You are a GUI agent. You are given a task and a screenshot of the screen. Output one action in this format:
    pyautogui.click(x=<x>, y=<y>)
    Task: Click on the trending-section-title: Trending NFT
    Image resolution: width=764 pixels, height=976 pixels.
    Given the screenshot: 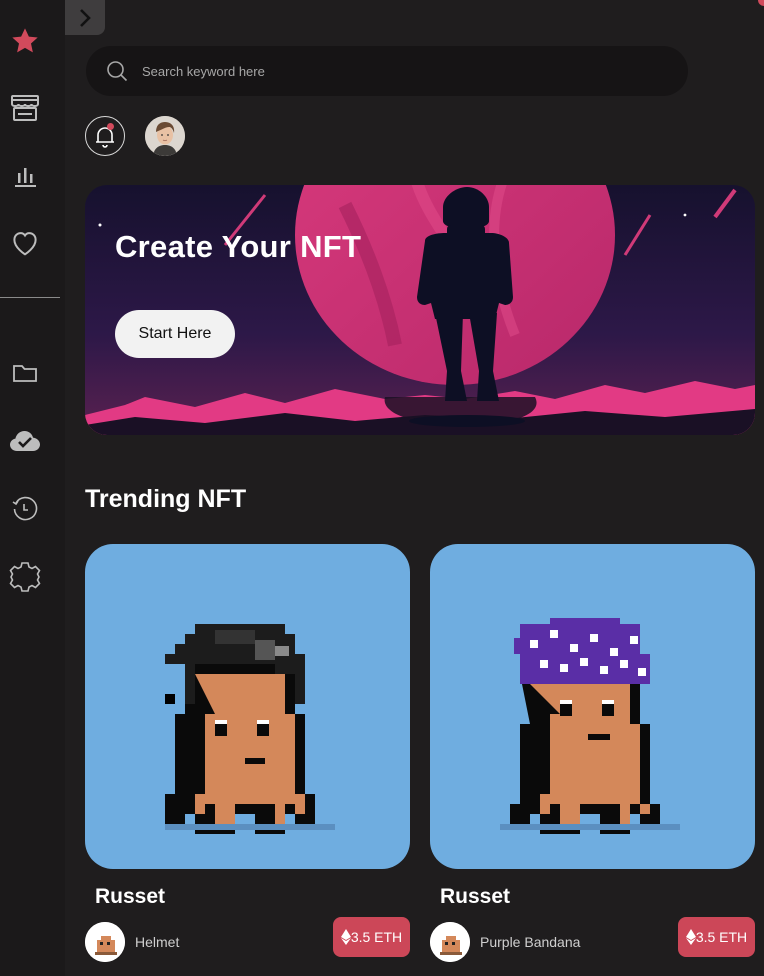 What is the action you would take?
    pyautogui.click(x=166, y=499)
    